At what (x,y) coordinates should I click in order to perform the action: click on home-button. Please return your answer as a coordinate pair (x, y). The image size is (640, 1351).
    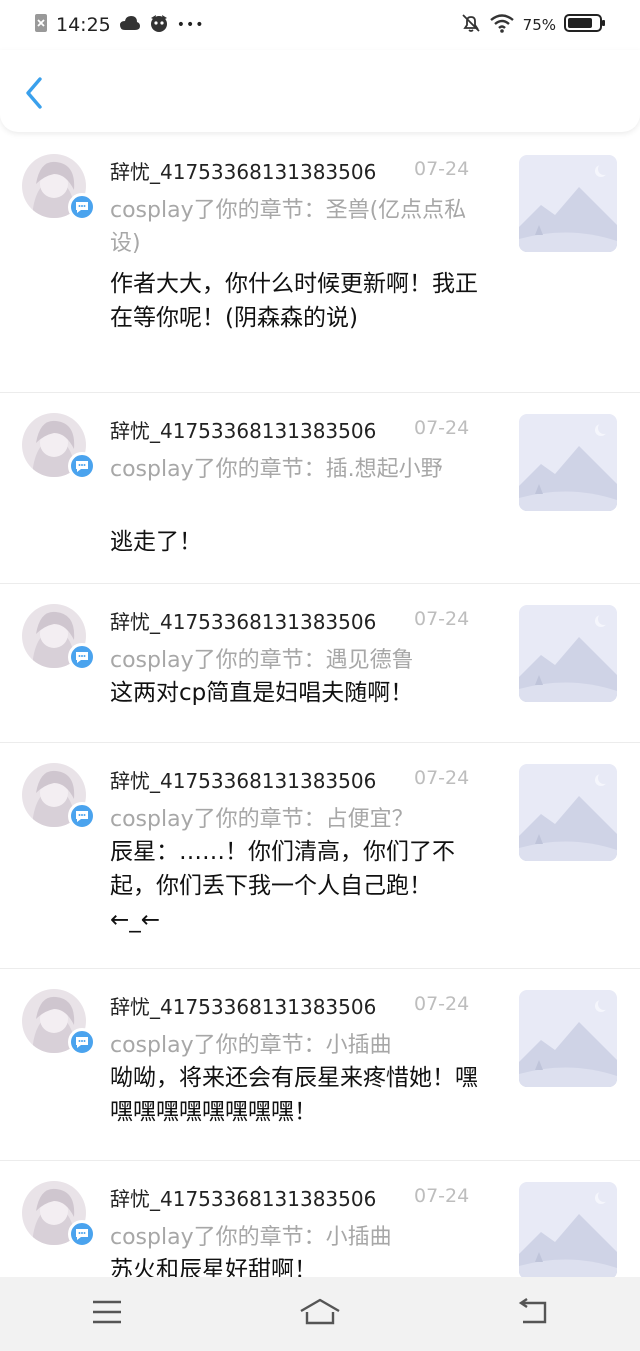
    Looking at the image, I should click on (320, 1314).